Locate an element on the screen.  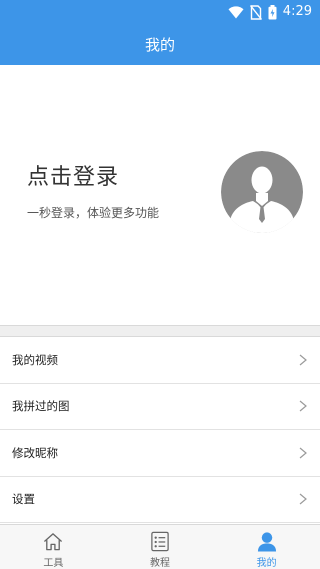
avatar is located at coordinates (262, 192).